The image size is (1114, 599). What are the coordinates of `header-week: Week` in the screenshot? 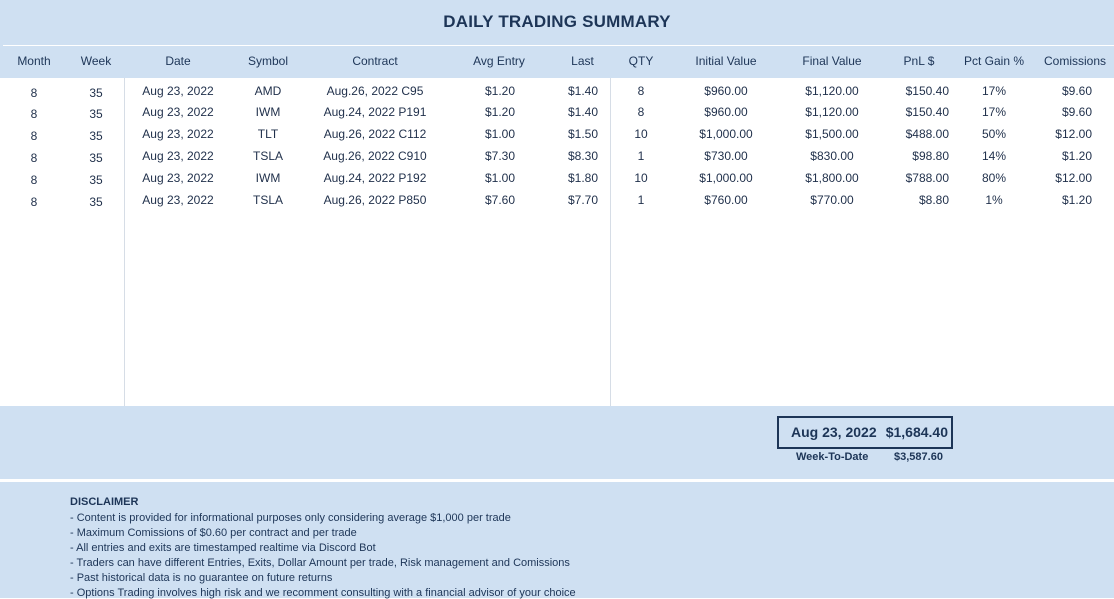 It's located at (96, 61).